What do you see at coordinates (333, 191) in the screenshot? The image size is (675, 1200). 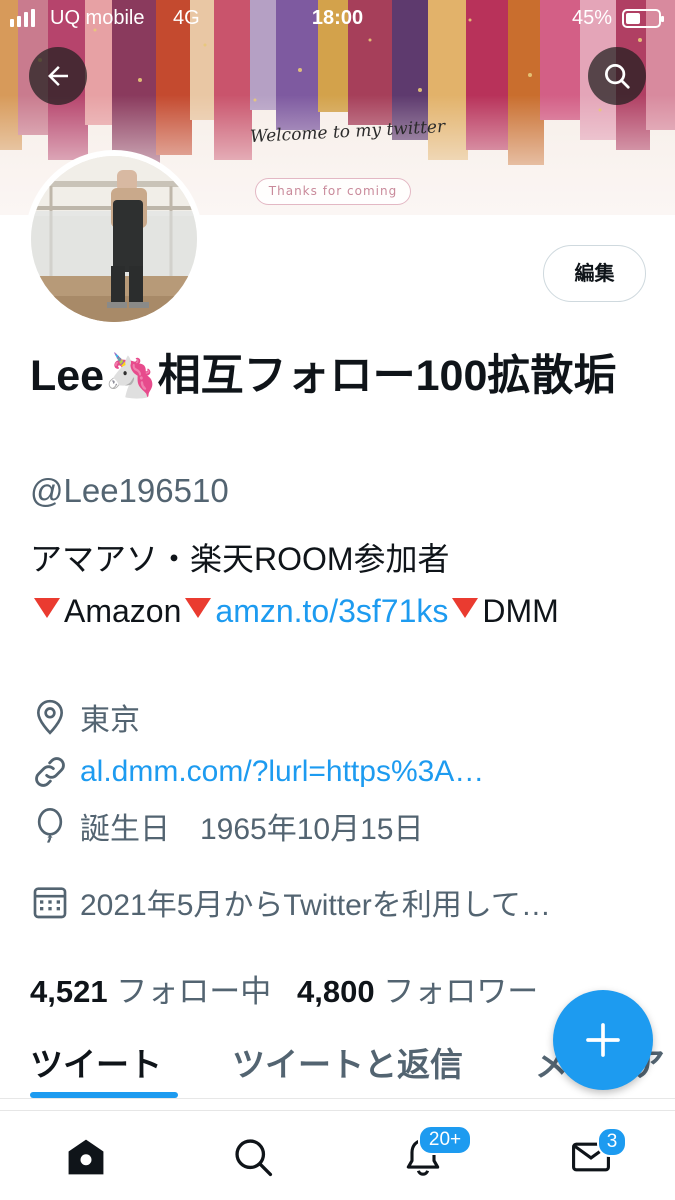 I see `banner-thanks-pill: Thanks for coming` at bounding box center [333, 191].